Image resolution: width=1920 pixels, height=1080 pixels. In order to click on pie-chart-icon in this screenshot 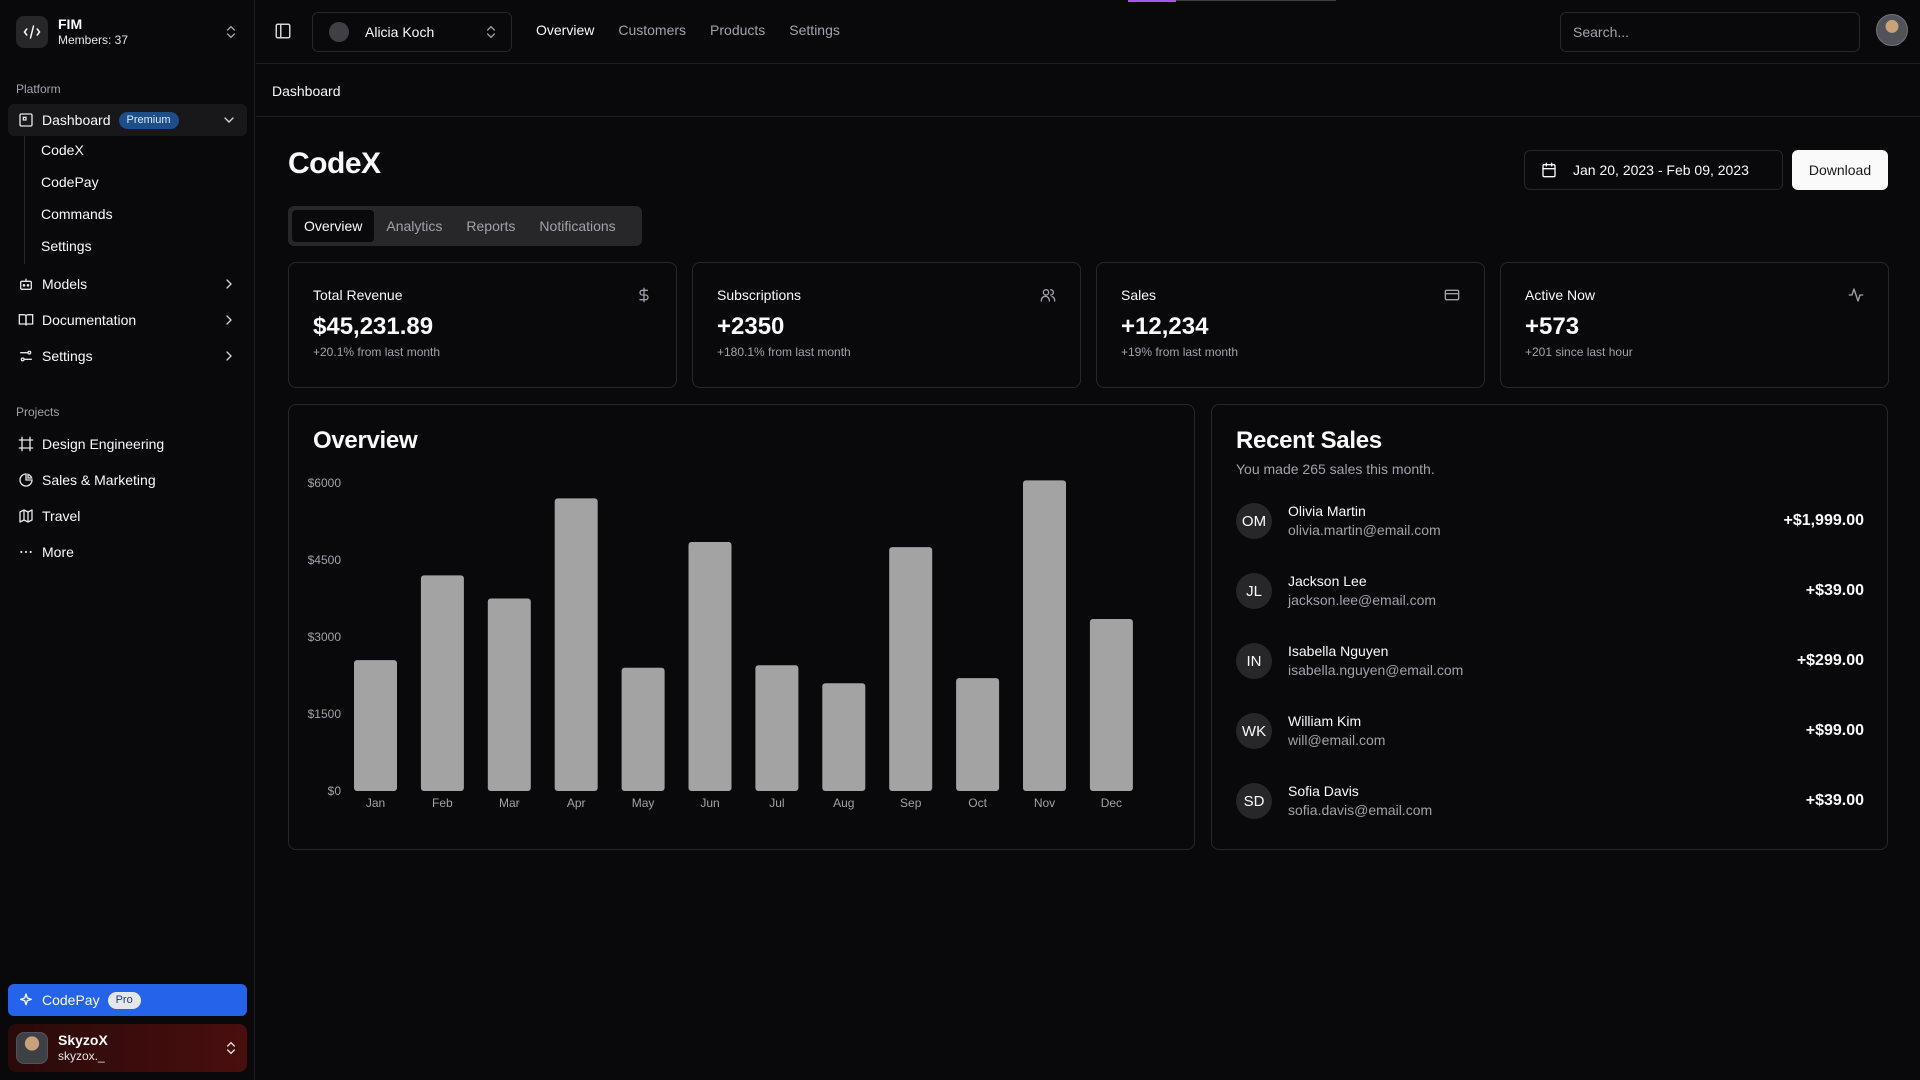, I will do `click(26, 480)`.